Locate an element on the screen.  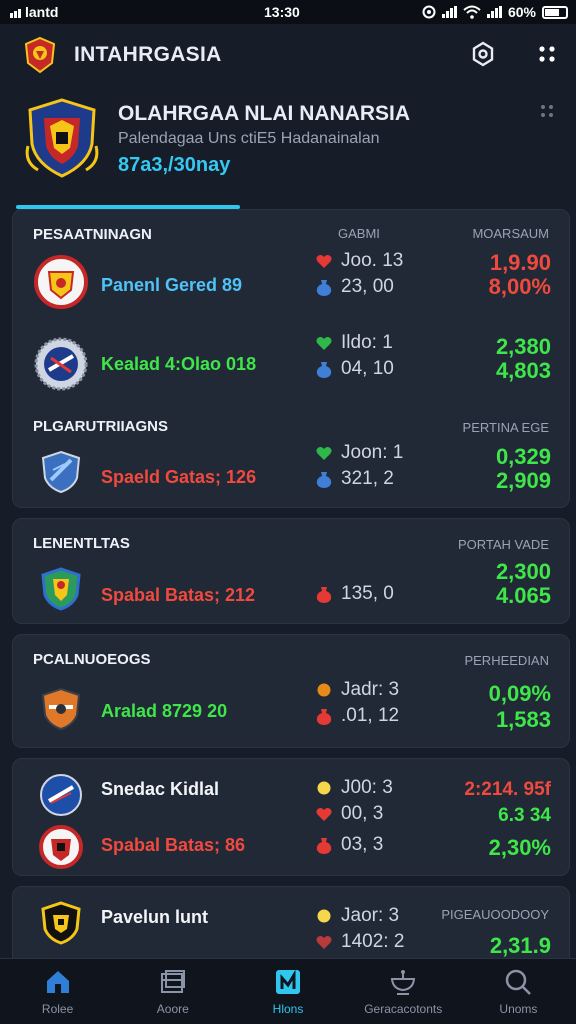
nav-label: Geracacotonts is located at coordinates (403, 1008).